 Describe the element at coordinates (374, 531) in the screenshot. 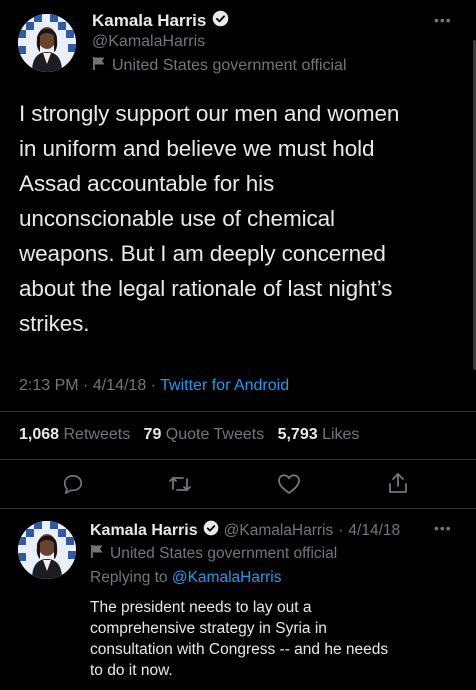

I see `reply-date: 4/14/18` at that location.